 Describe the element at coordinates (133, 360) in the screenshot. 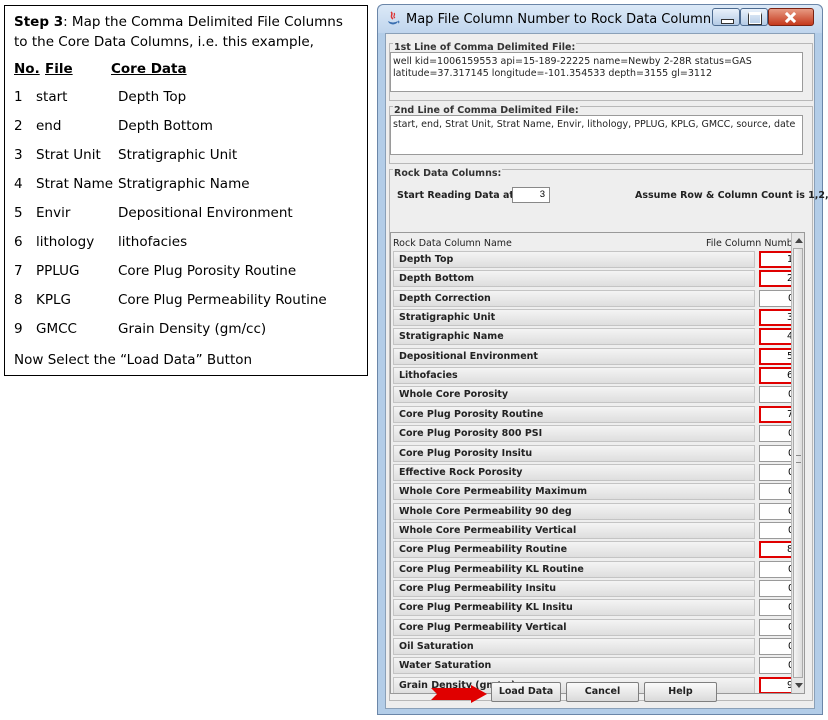

I see `instruction-footer: Now Select the “Load Data” Button` at that location.